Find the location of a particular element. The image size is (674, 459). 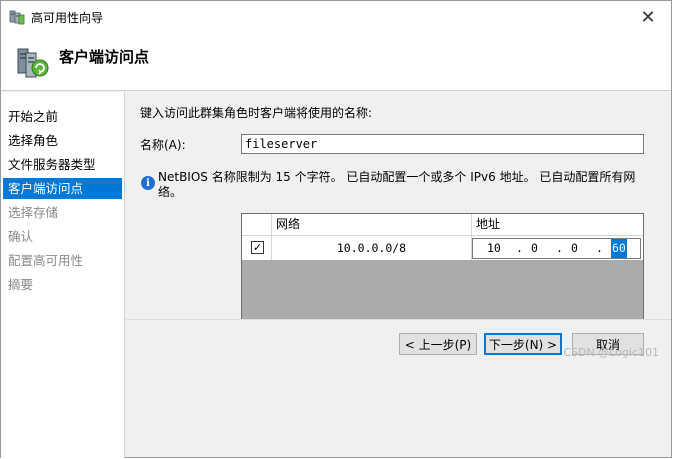

info-icon: i is located at coordinates (148, 183).